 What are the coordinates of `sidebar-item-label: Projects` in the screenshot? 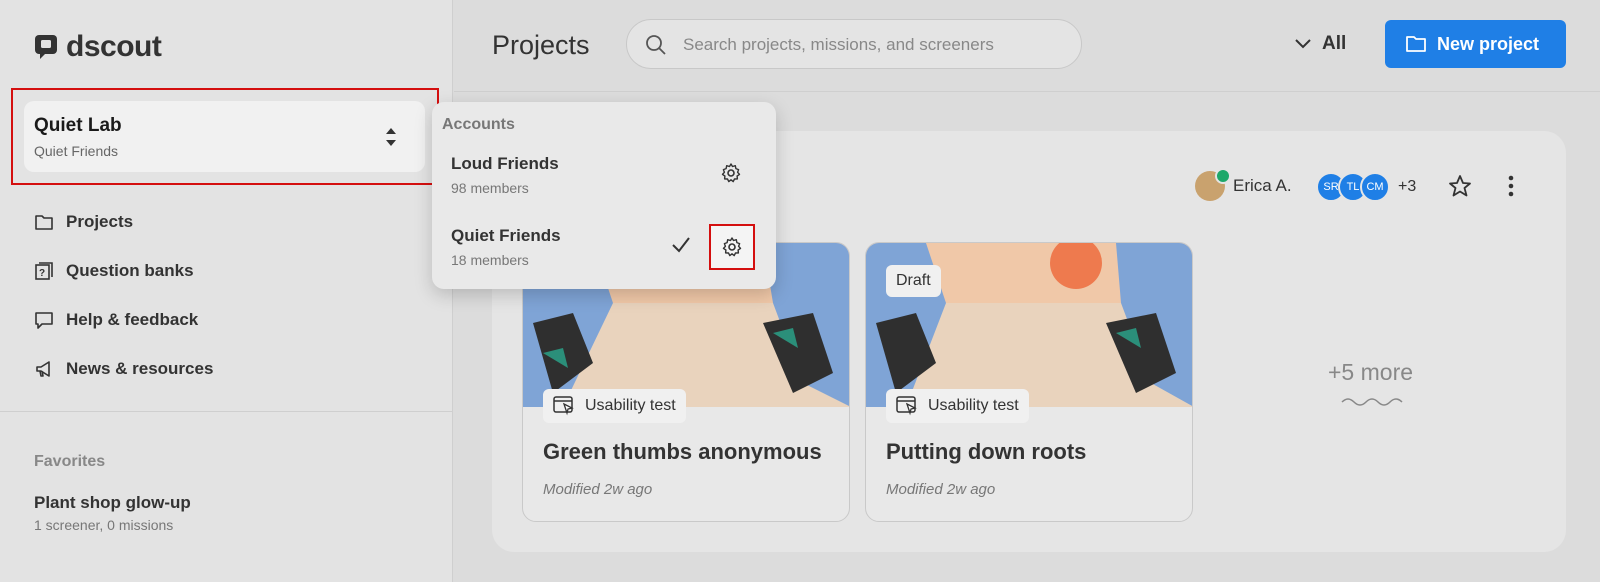 It's located at (100, 221).